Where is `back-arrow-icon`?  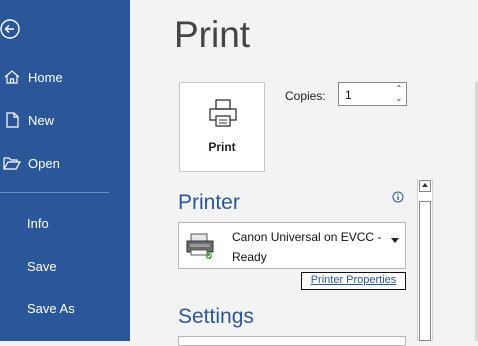 back-arrow-icon is located at coordinates (11, 29).